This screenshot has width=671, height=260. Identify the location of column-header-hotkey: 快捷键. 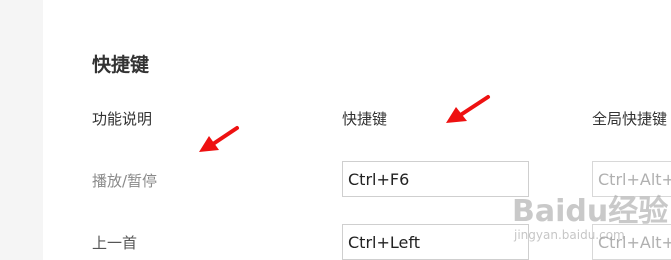
(365, 119).